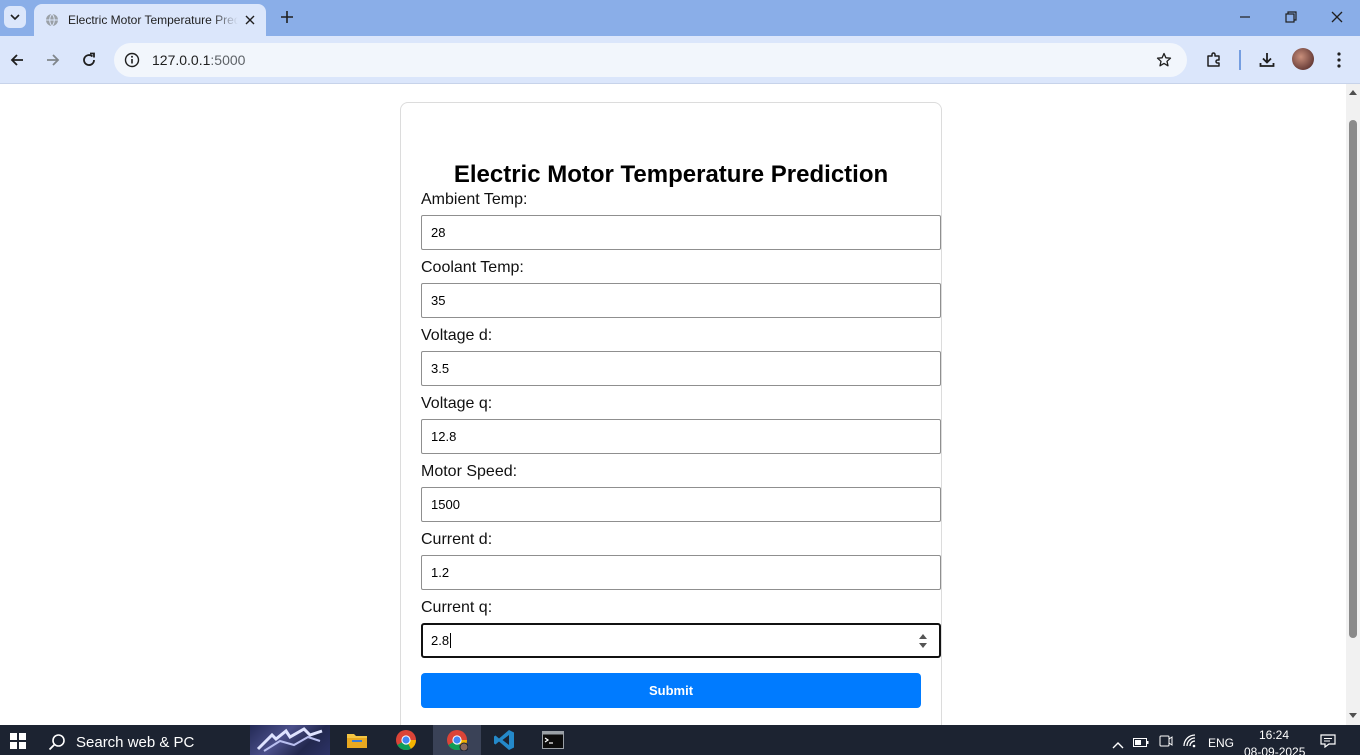  What do you see at coordinates (228, 60) in the screenshot?
I see `url-port: :5000` at bounding box center [228, 60].